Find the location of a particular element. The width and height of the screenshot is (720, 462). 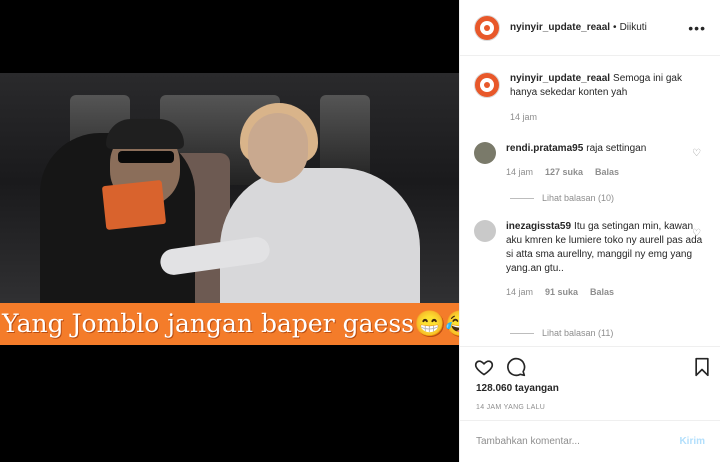

commenter-username: rendi.pratama95 is located at coordinates (544, 148).